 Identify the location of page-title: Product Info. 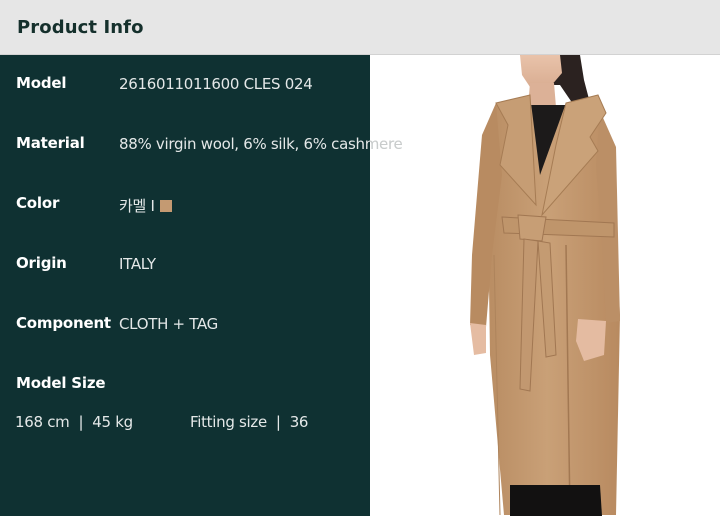
(80, 27).